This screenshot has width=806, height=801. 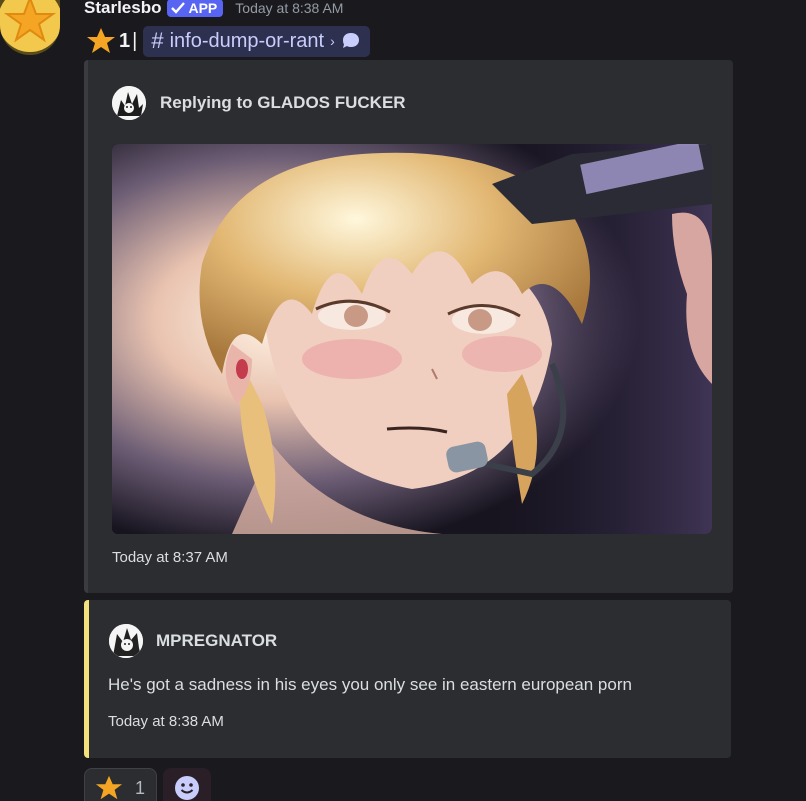 What do you see at coordinates (178, 8) in the screenshot?
I see `checkmark-icon` at bounding box center [178, 8].